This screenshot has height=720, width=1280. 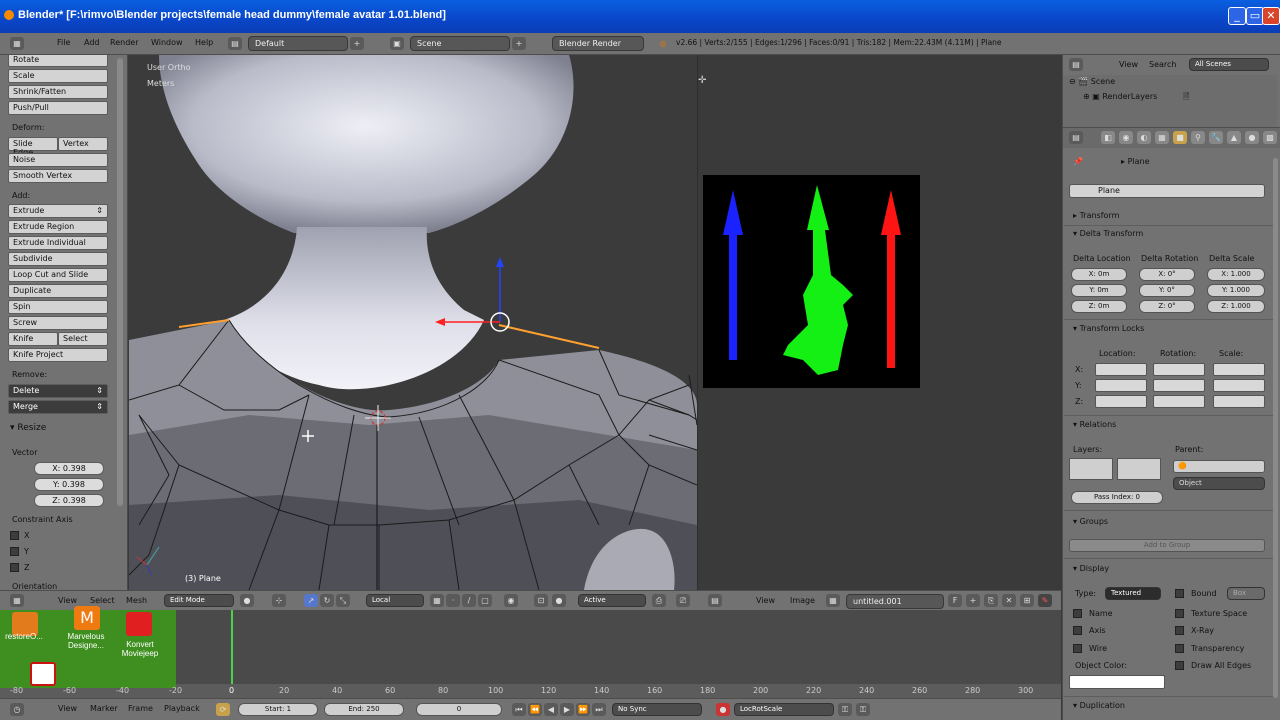 What do you see at coordinates (1216, 137) in the screenshot?
I see `modifiers-tab-icon: 🔧` at bounding box center [1216, 137].